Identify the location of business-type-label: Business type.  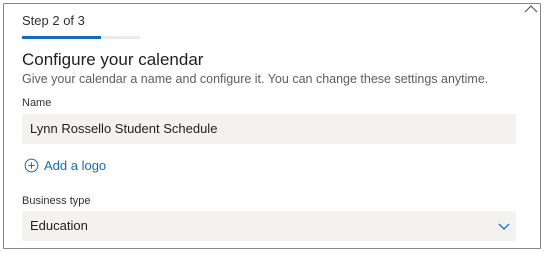
(56, 201).